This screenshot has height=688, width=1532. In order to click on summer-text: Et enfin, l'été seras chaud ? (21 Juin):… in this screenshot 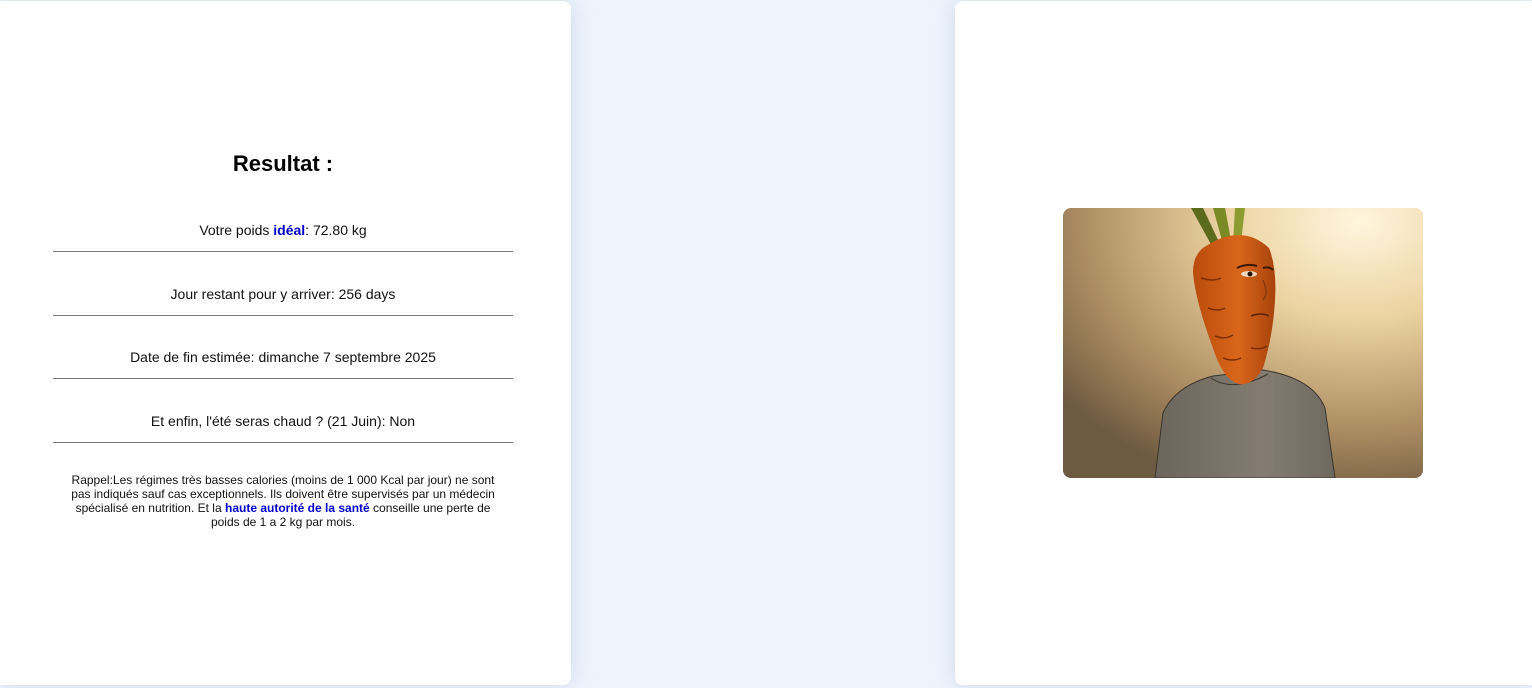, I will do `click(283, 421)`.